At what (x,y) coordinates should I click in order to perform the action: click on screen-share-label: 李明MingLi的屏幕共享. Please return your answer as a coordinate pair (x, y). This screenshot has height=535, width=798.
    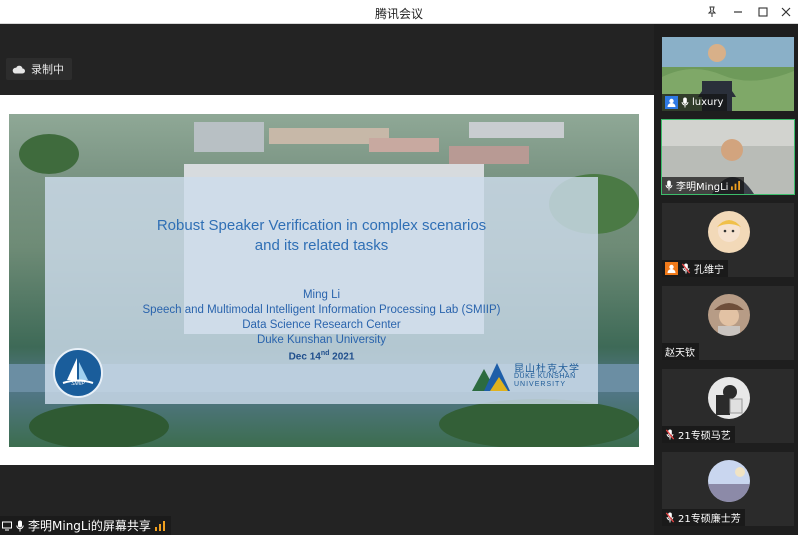
    Looking at the image, I should click on (85, 525).